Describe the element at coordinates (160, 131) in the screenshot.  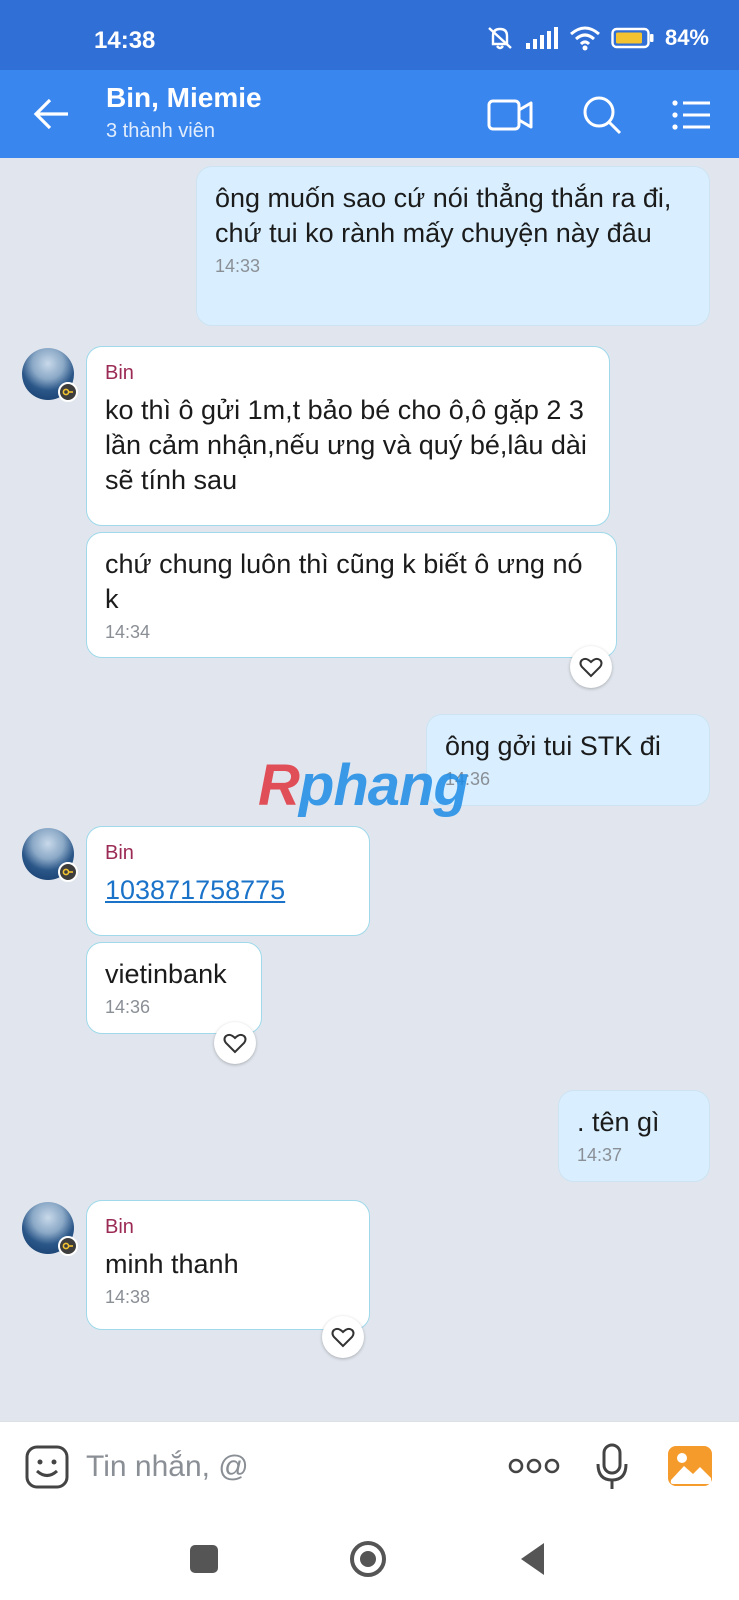
I see `member-count: 3 thành viên` at that location.